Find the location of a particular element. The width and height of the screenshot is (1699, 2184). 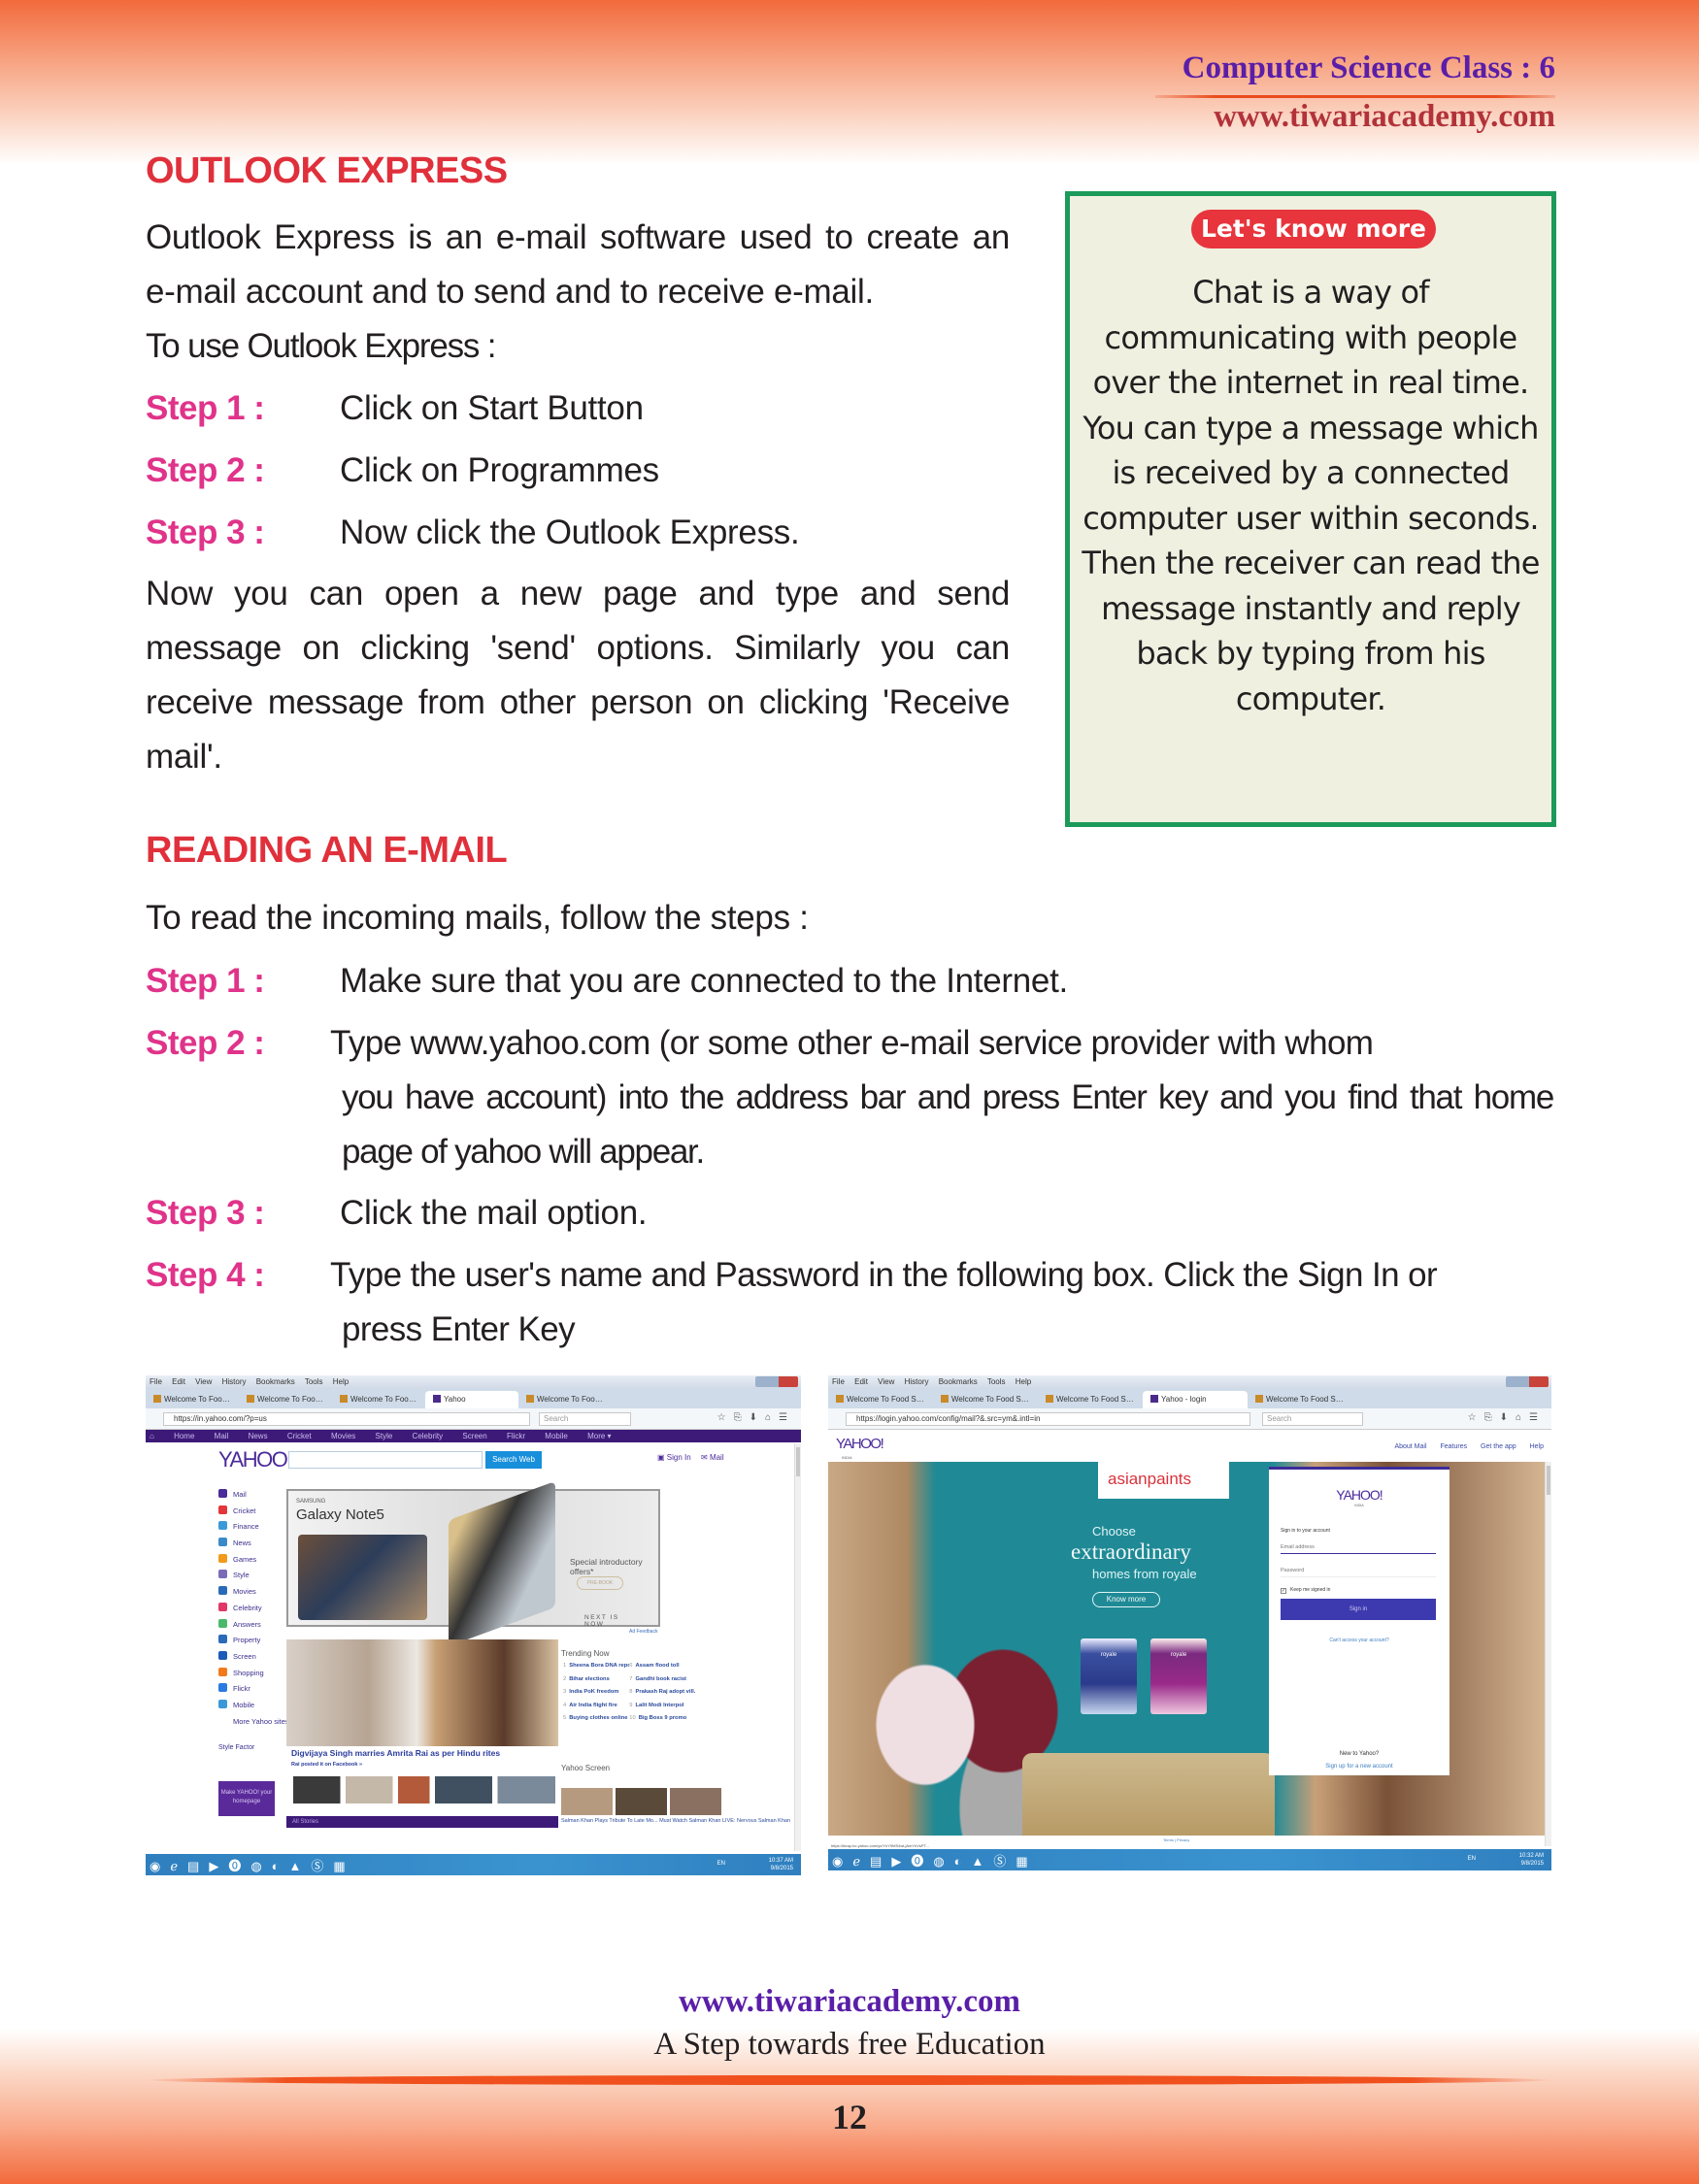

trending-item: Bihar elections is located at coordinates (599, 1679).